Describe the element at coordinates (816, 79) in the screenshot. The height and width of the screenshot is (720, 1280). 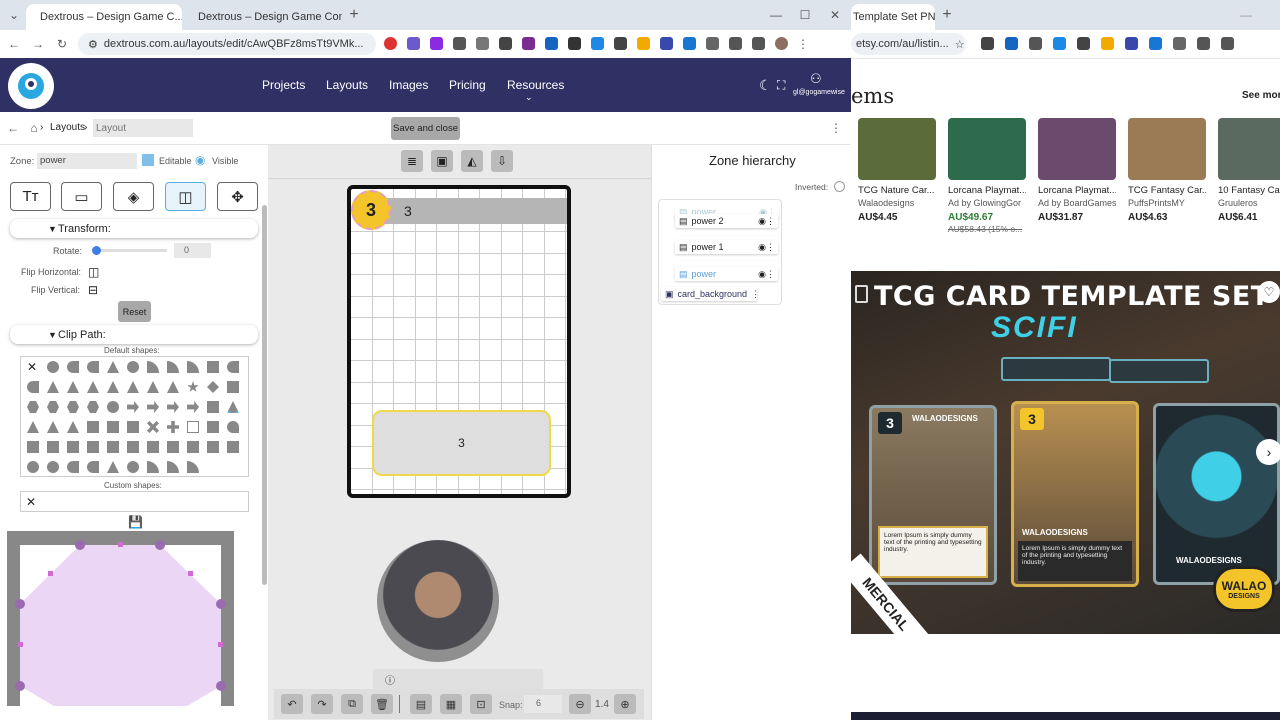
I see `user-icon: ⚇` at that location.